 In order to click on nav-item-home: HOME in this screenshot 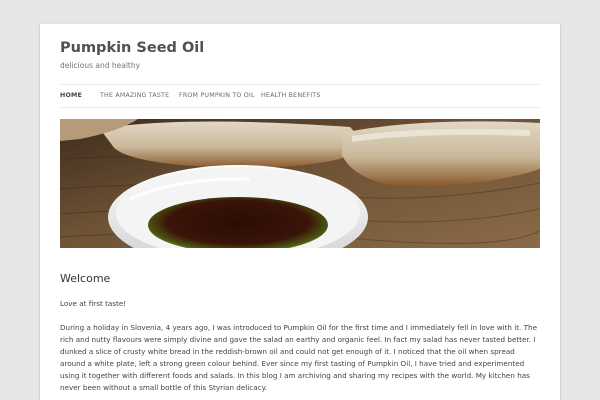, I will do `click(71, 95)`.